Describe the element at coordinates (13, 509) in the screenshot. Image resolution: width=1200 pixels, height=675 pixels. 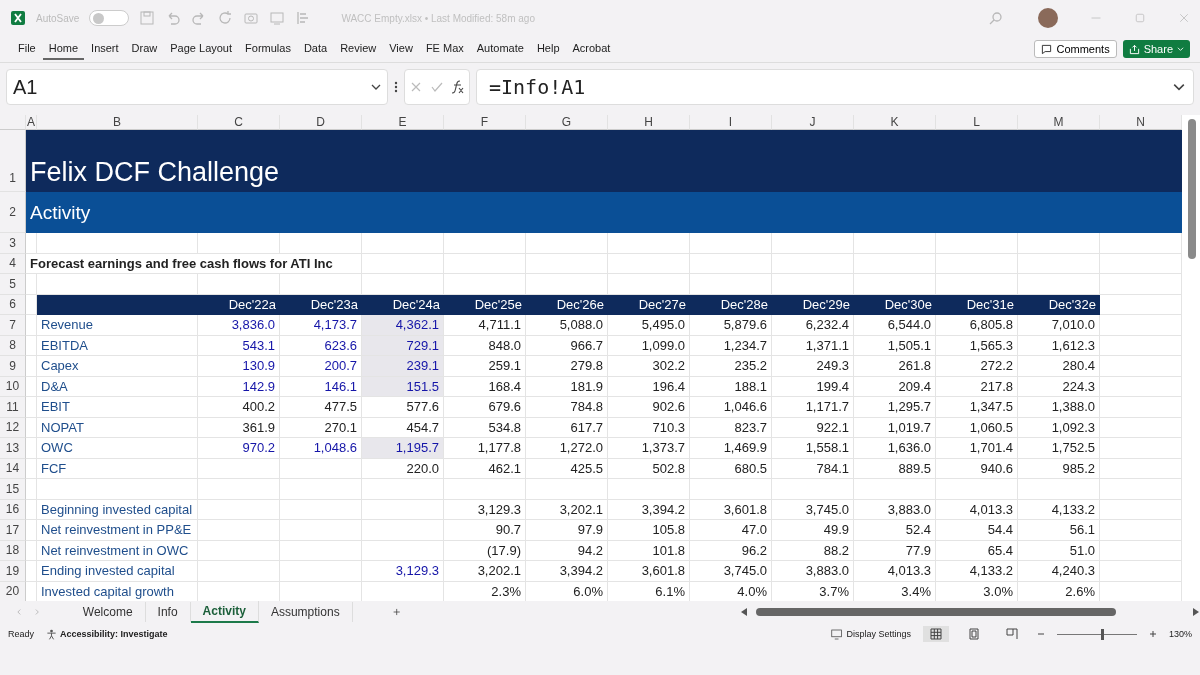
I see `row-number: 16` at that location.